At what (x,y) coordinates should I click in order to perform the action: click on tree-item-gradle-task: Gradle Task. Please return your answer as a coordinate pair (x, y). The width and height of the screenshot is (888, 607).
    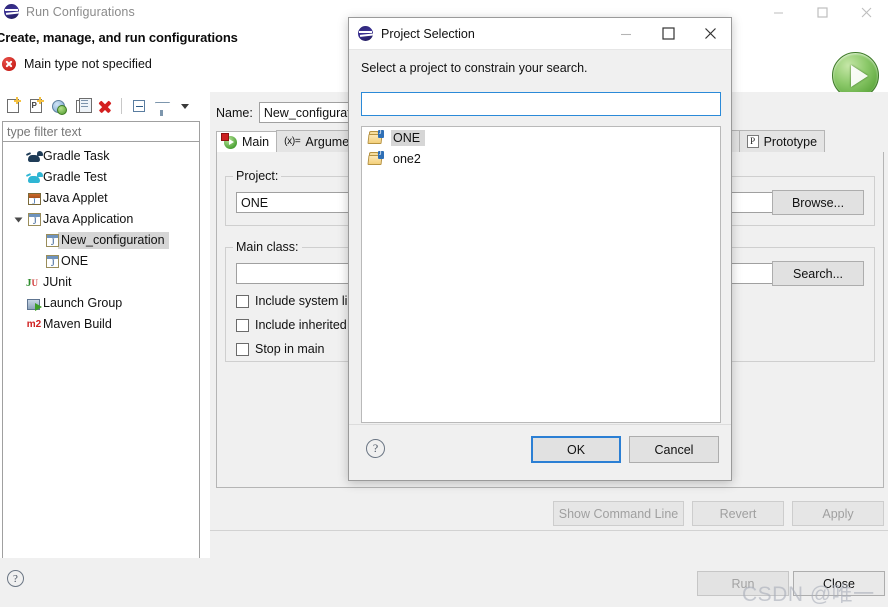
    Looking at the image, I should click on (101, 156).